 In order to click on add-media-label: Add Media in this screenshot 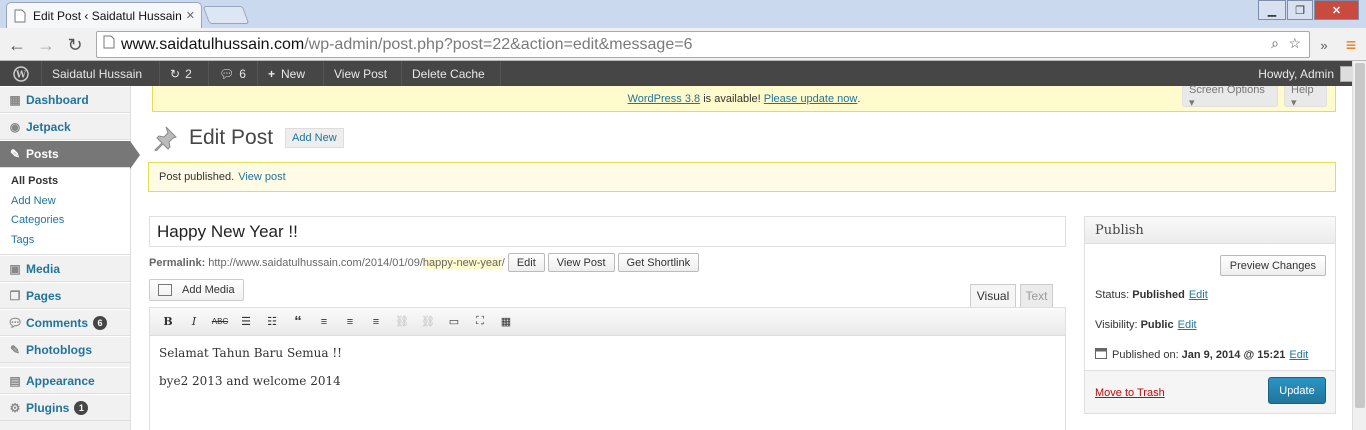, I will do `click(208, 290)`.